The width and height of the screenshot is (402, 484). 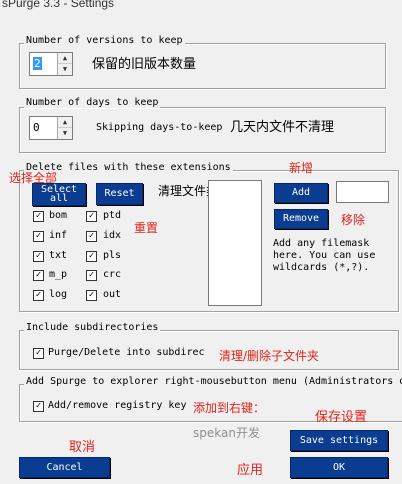 I want to click on registry-checkbox-label: Add/remove registry key, so click(x=117, y=405).